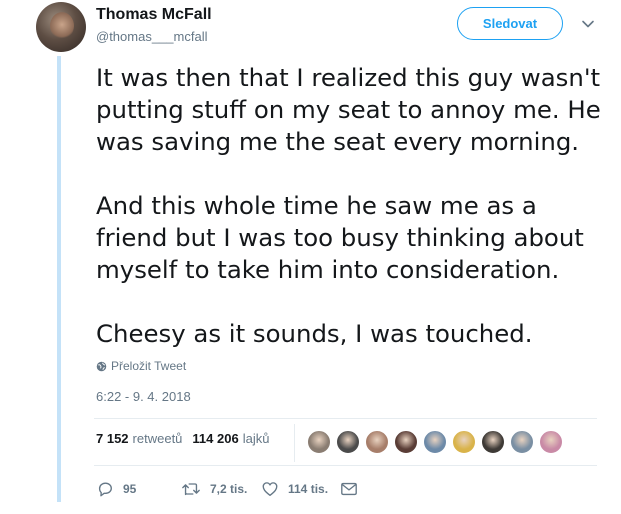  What do you see at coordinates (270, 489) in the screenshot?
I see `heart-icon` at bounding box center [270, 489].